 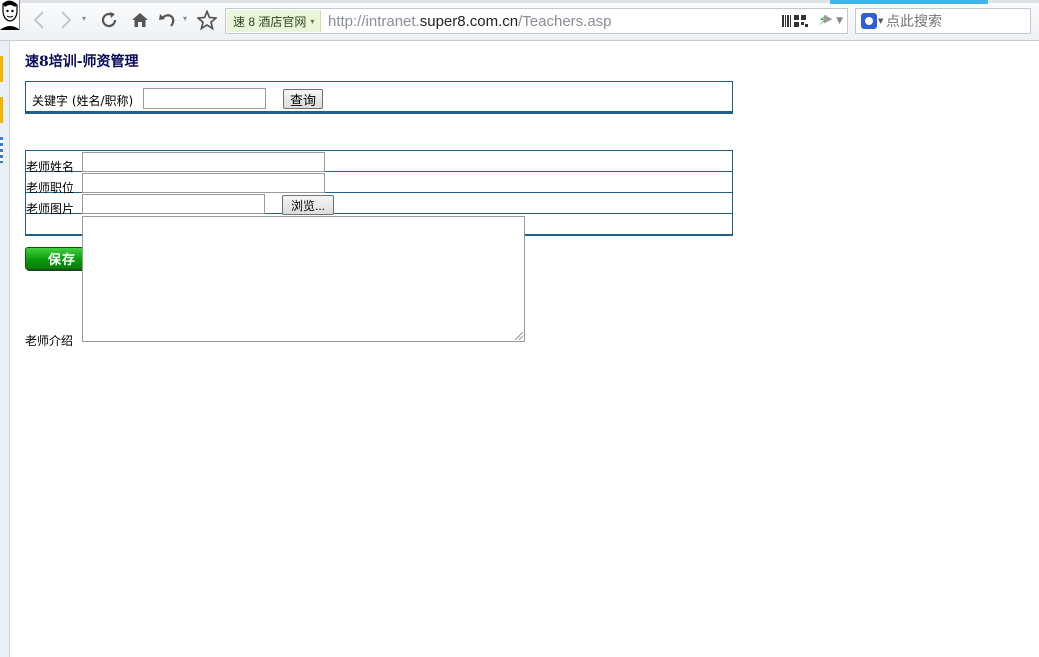 I want to click on photo-path-field, so click(x=173, y=204).